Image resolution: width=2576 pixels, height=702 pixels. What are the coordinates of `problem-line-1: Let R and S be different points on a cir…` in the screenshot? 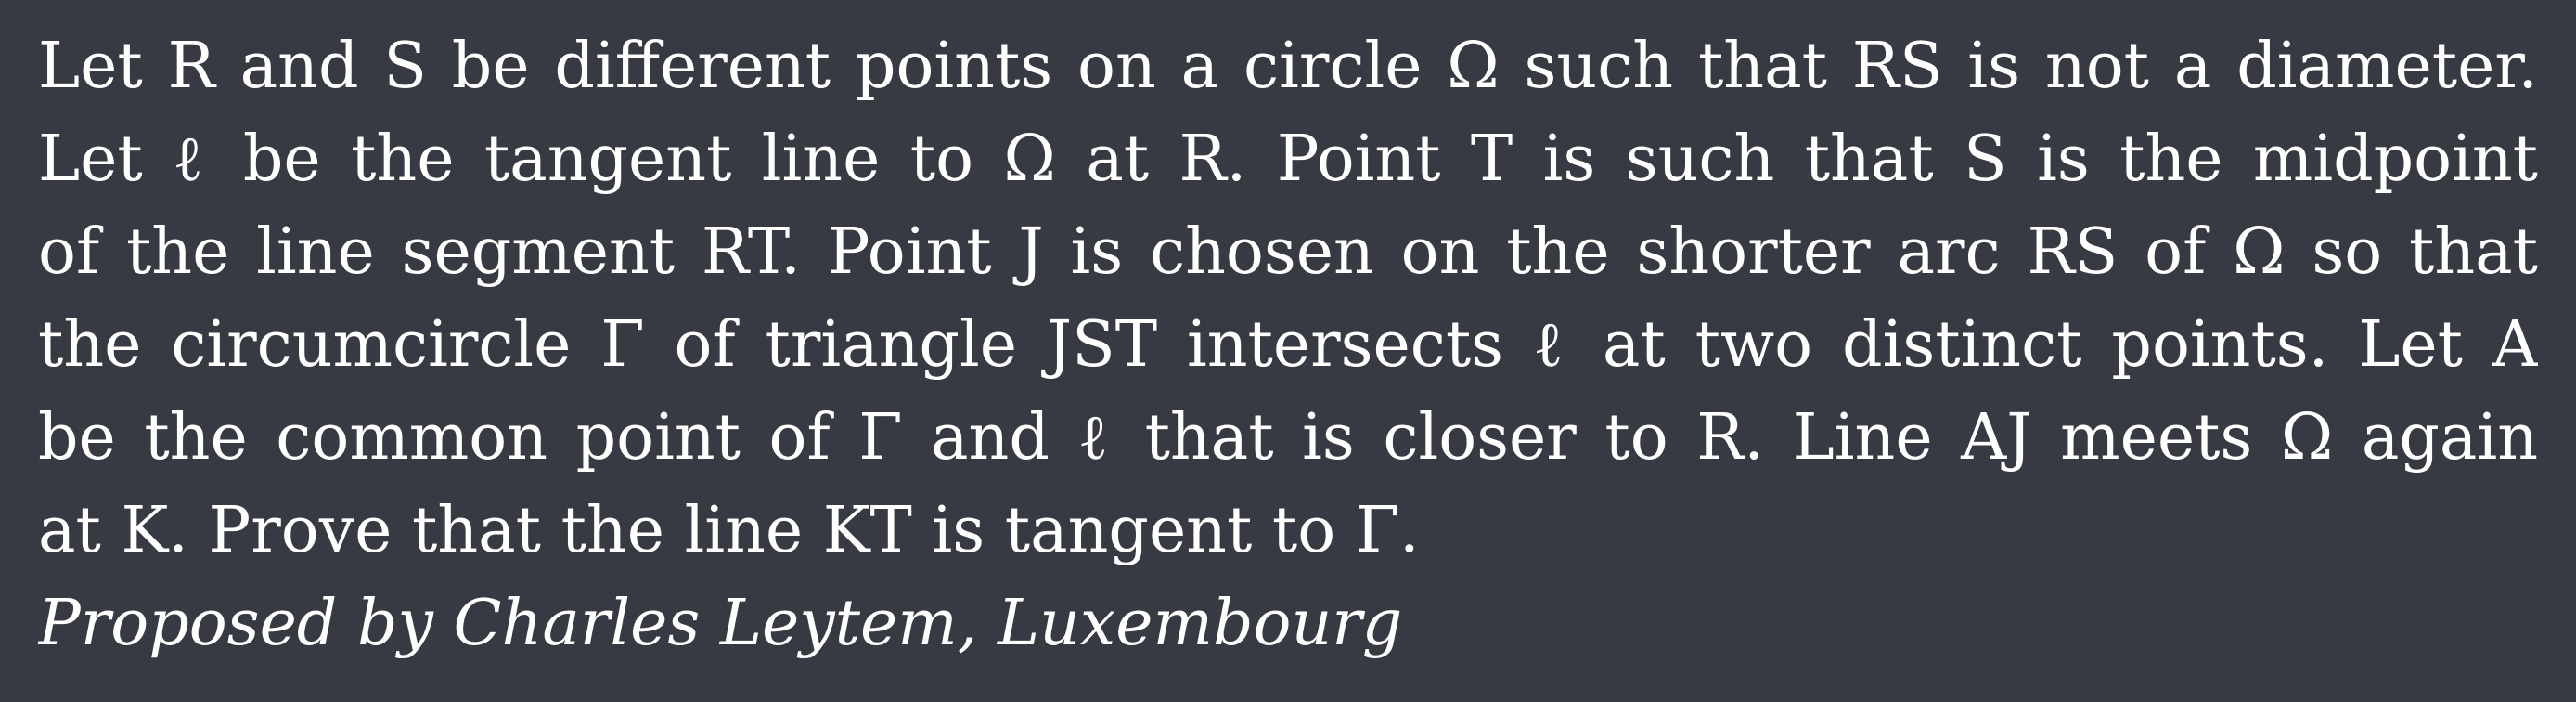 It's located at (1288, 66).